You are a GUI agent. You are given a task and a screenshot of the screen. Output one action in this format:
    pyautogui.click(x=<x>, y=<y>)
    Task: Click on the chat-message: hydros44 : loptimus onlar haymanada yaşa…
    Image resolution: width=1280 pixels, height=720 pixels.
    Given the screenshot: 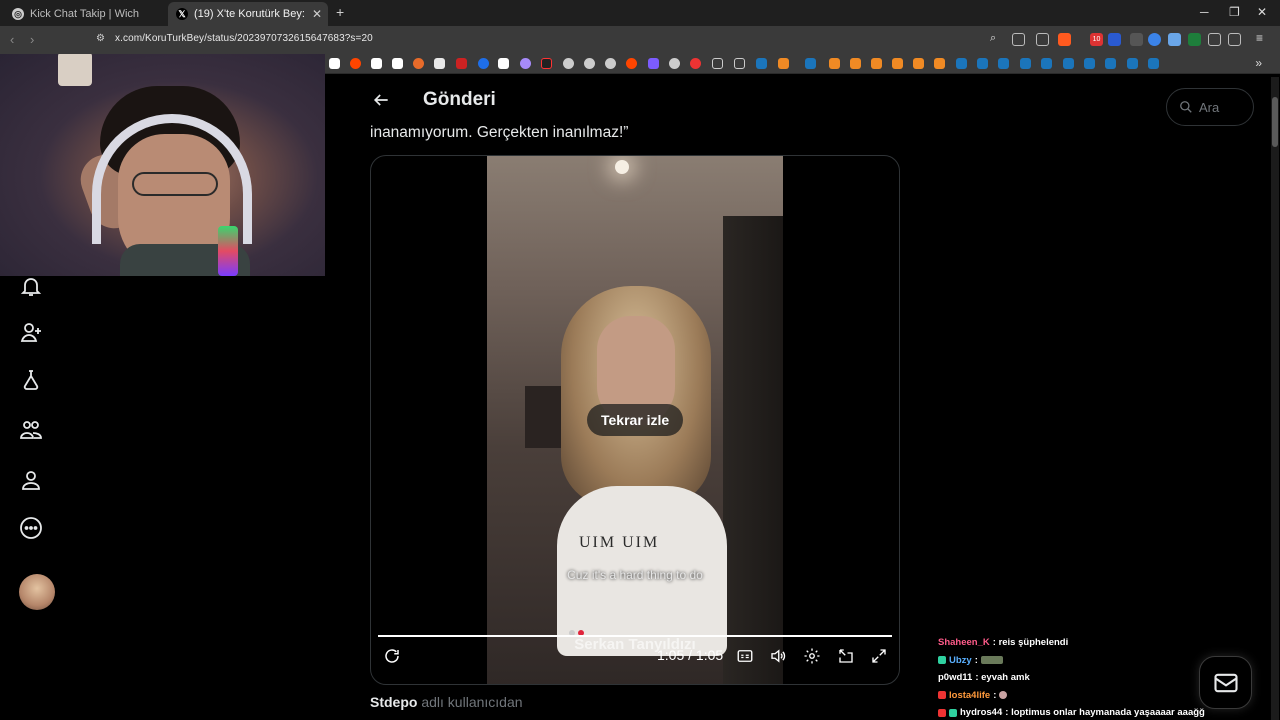 What is the action you would take?
    pyautogui.click(x=1088, y=712)
    